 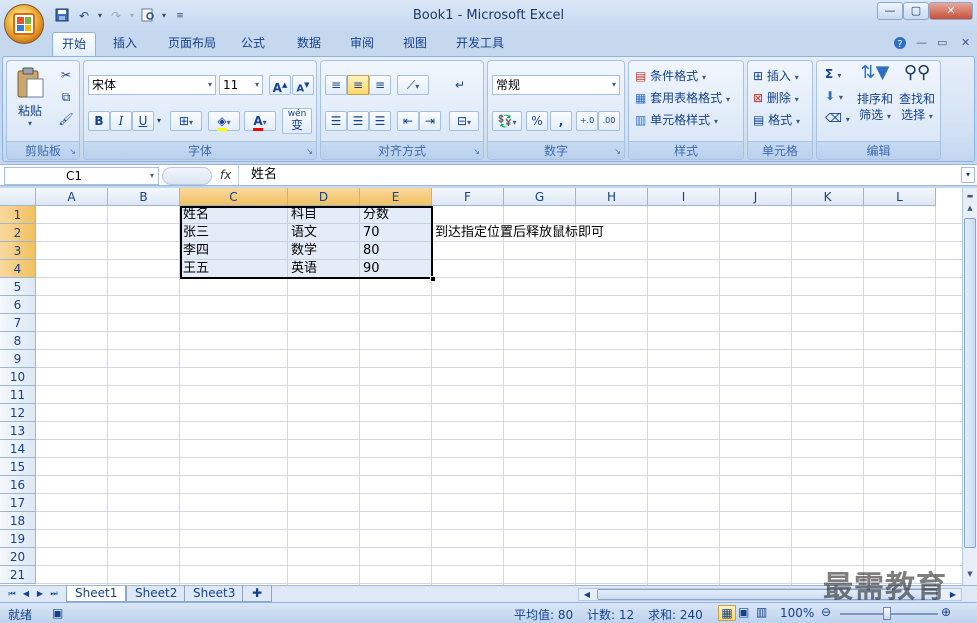 I want to click on tab-page-layout: 页面布局, so click(x=192, y=44).